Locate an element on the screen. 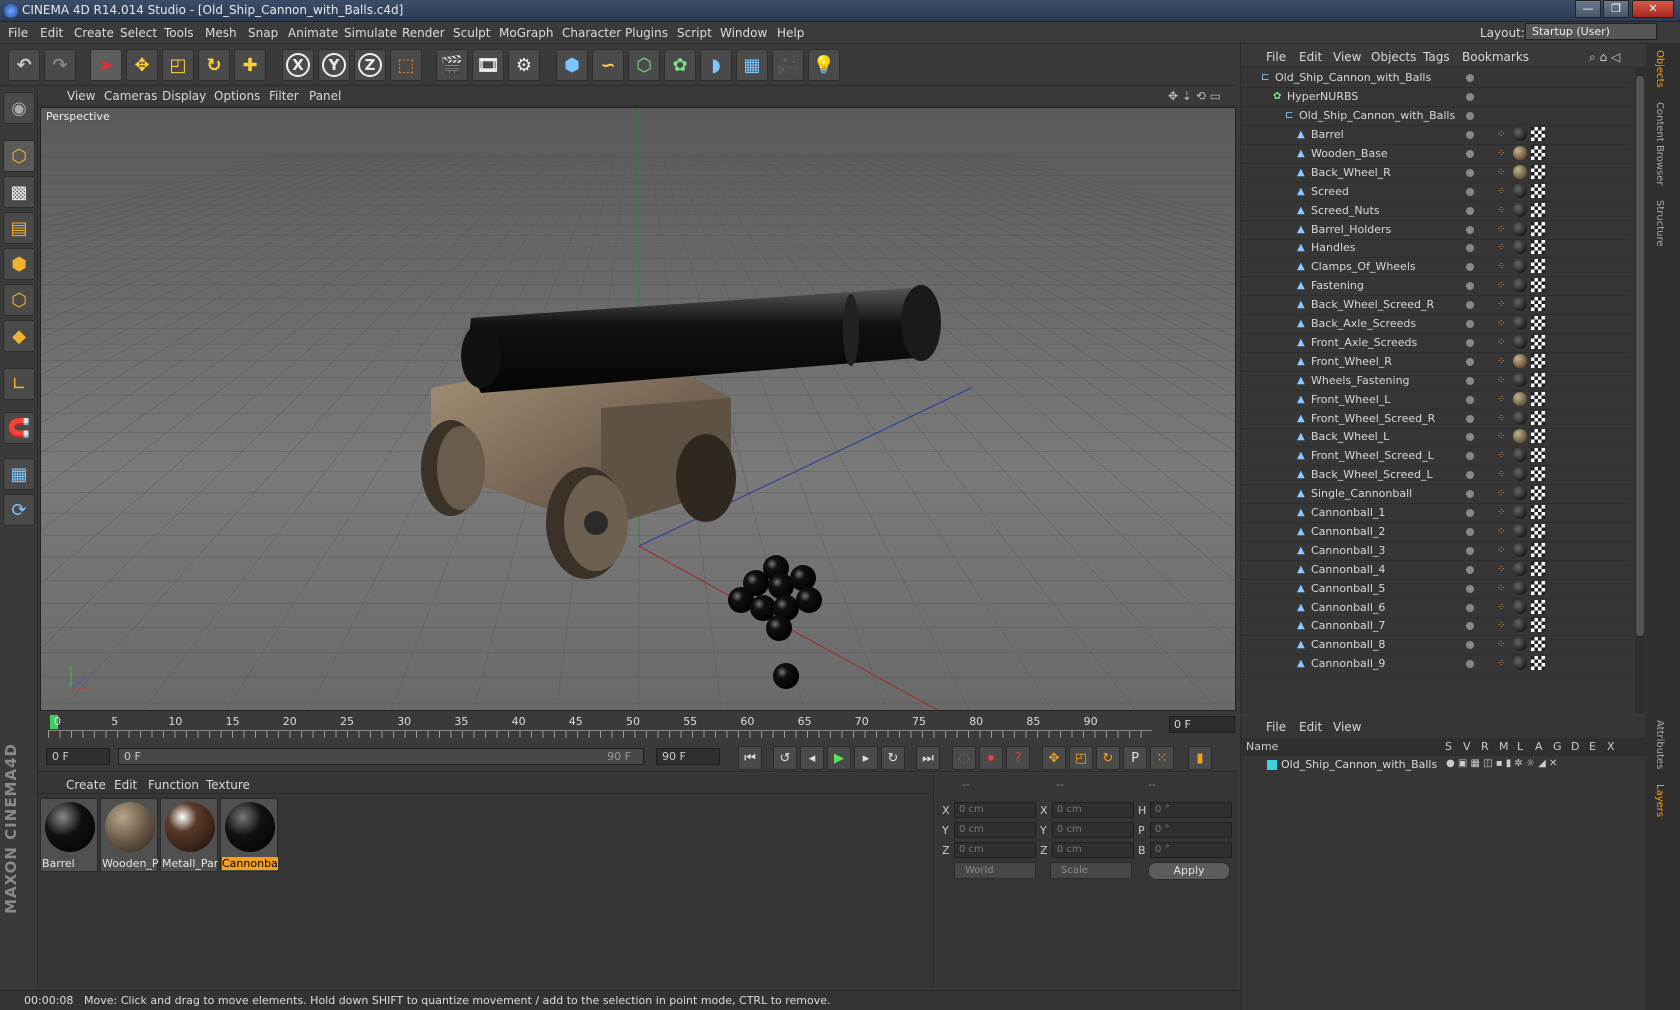 The image size is (1680, 1010). object-row: ▲ Cannonball_9 ⁘ is located at coordinates (1436, 664).